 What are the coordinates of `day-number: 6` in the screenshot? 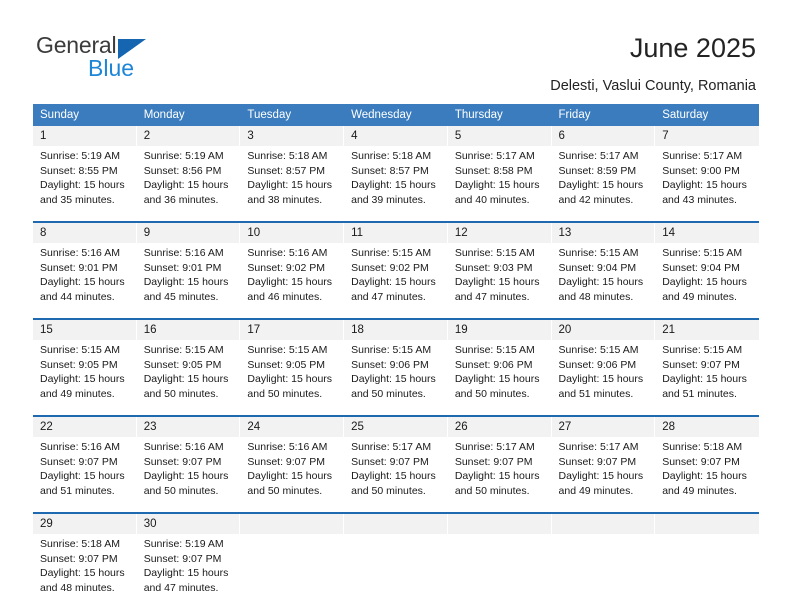 It's located at (603, 136).